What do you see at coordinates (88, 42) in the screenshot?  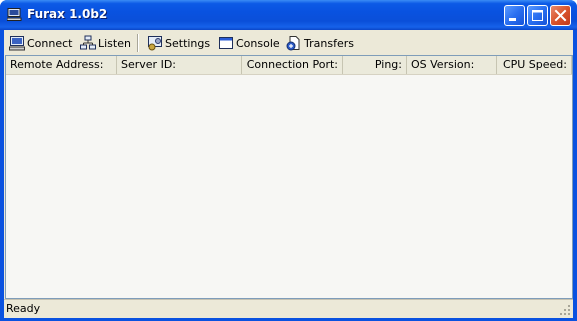 I see `network-listen-icon` at bounding box center [88, 42].